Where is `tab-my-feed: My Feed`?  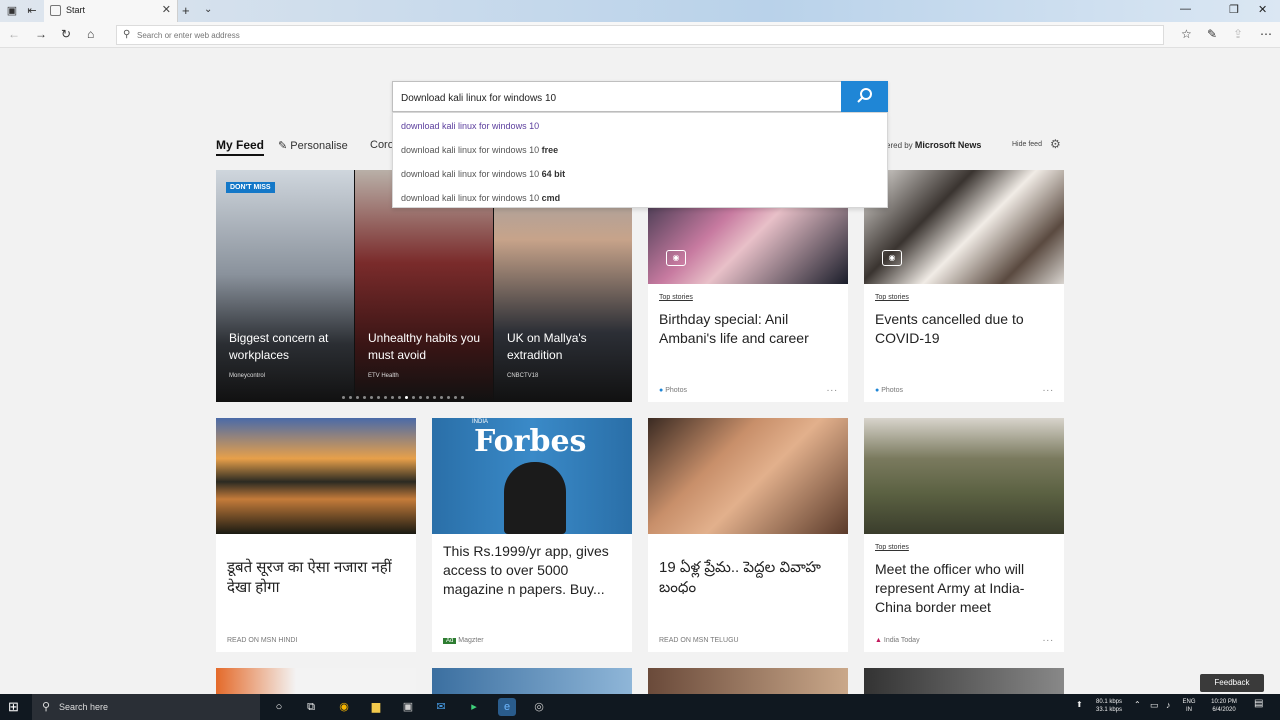
tab-my-feed: My Feed is located at coordinates (240, 147).